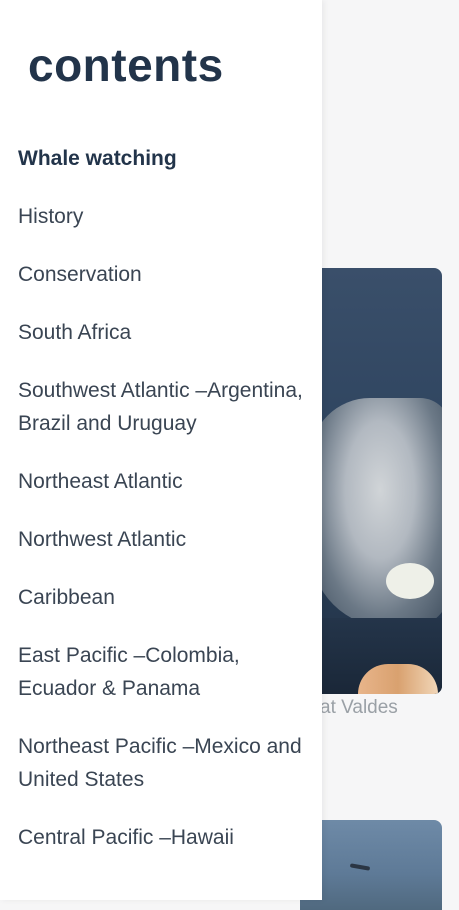  Describe the element at coordinates (163, 216) in the screenshot. I see `toc-item-history: History` at that location.